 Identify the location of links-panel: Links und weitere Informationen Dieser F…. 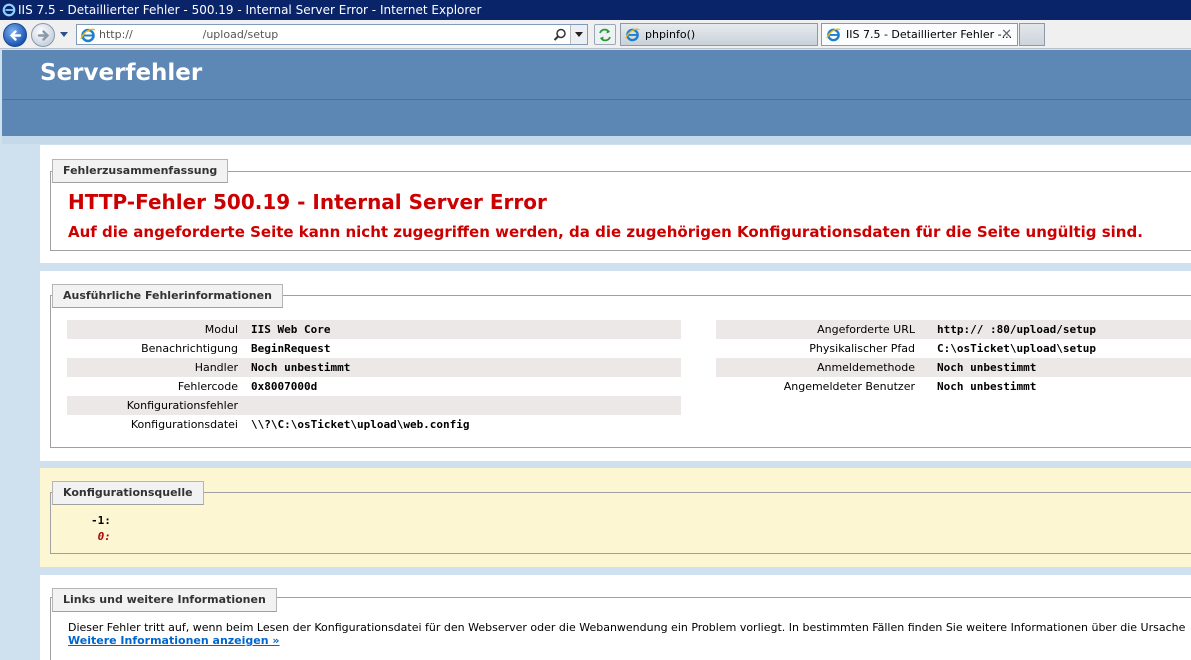
(615, 617).